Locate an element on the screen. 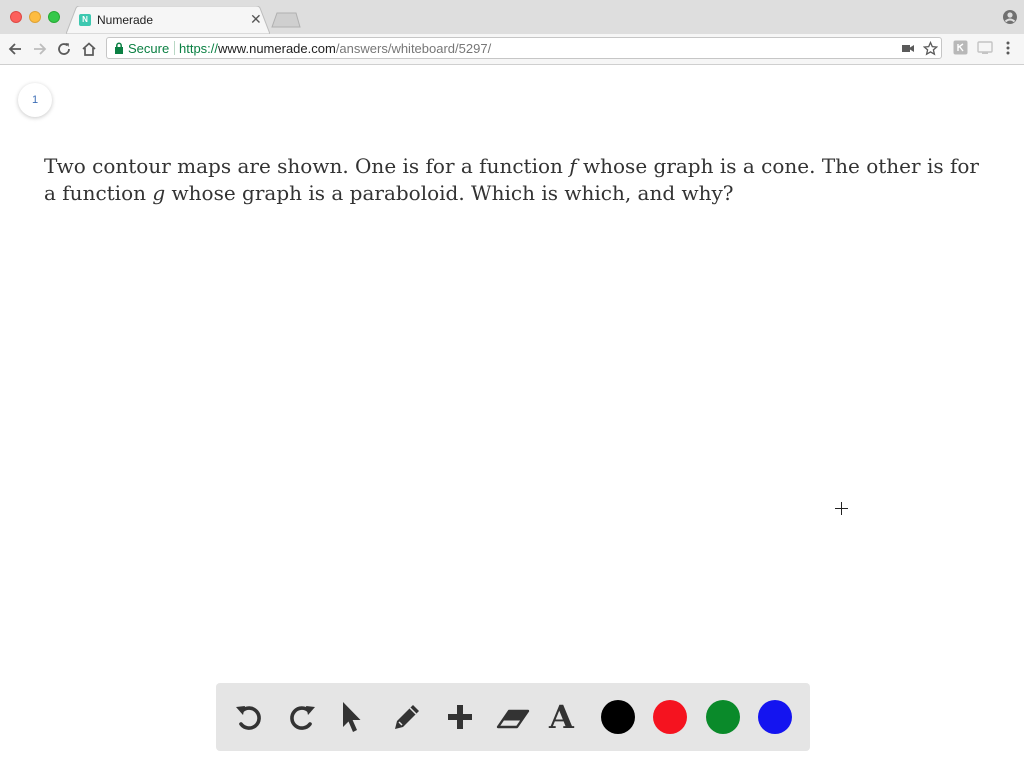  bookmark-star-icon is located at coordinates (930, 48).